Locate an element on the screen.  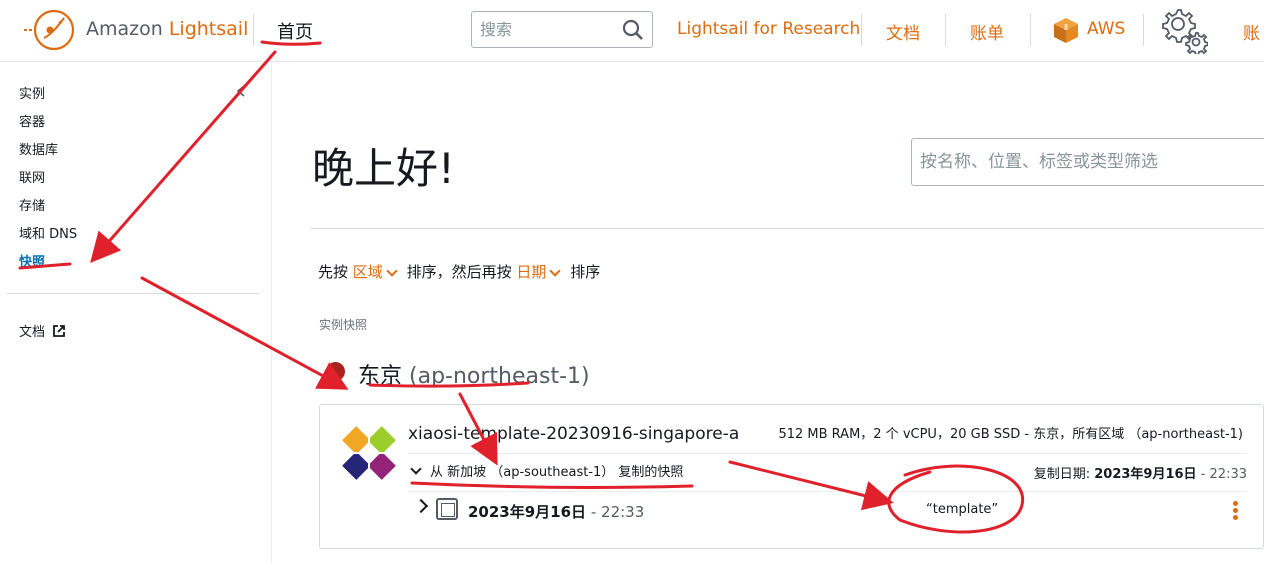
lightsail-logo-icon is located at coordinates (49, 30).